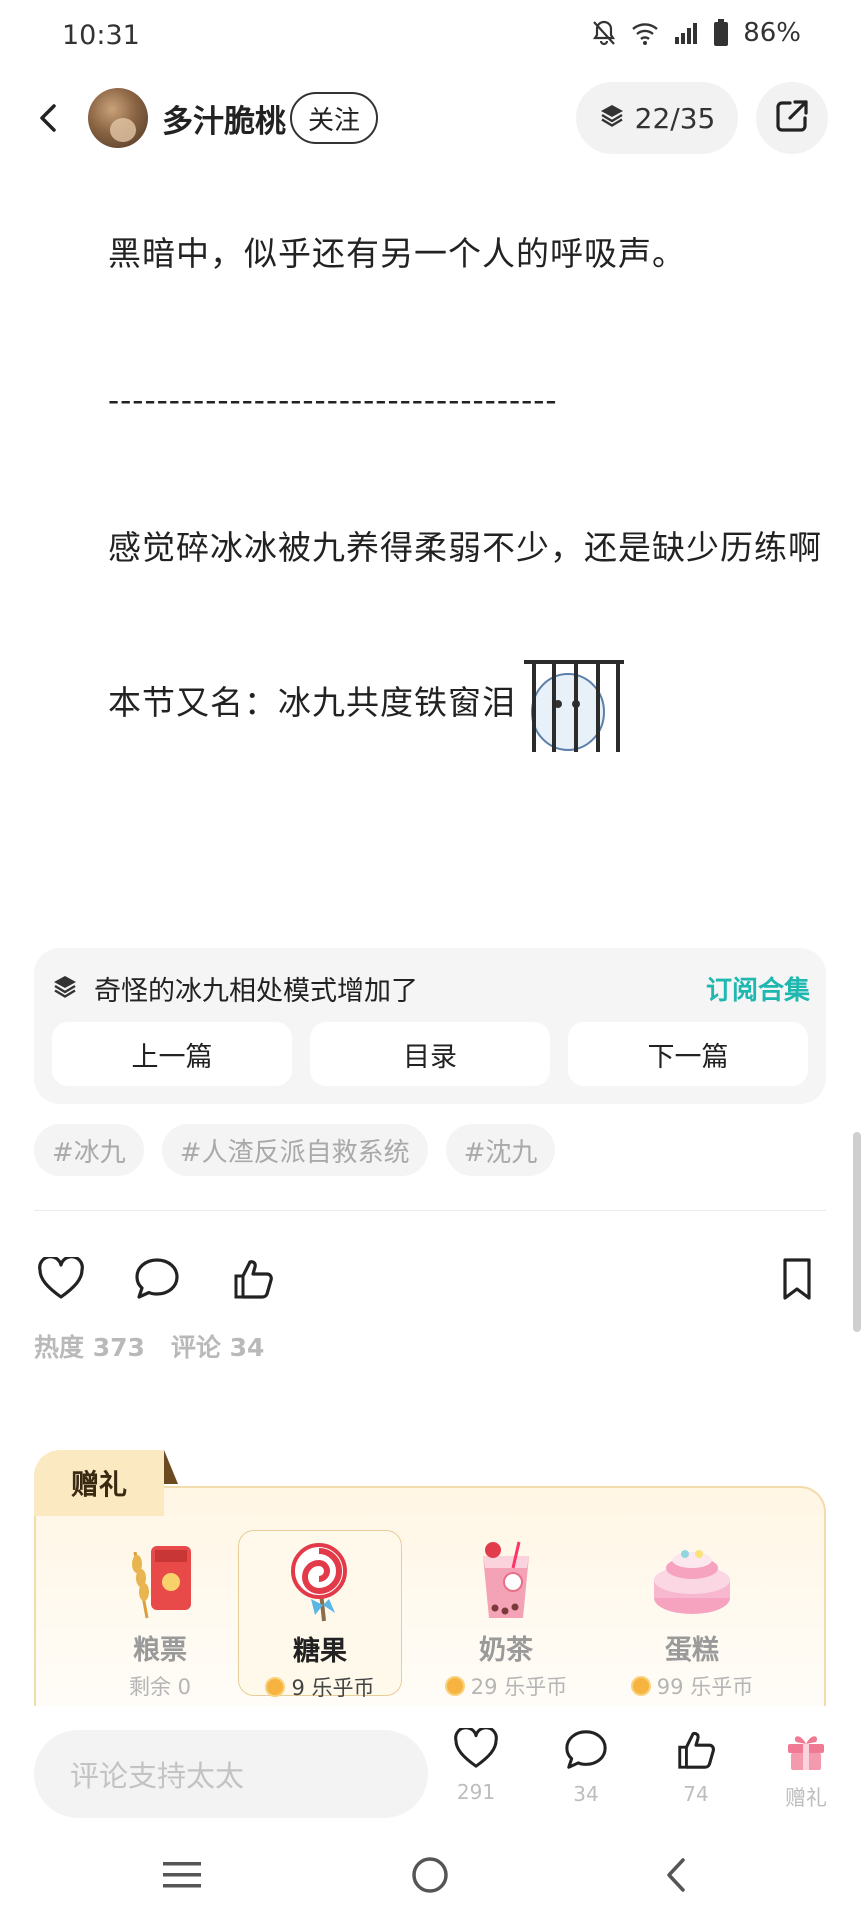  I want to click on battery-level: 86%, so click(772, 33).